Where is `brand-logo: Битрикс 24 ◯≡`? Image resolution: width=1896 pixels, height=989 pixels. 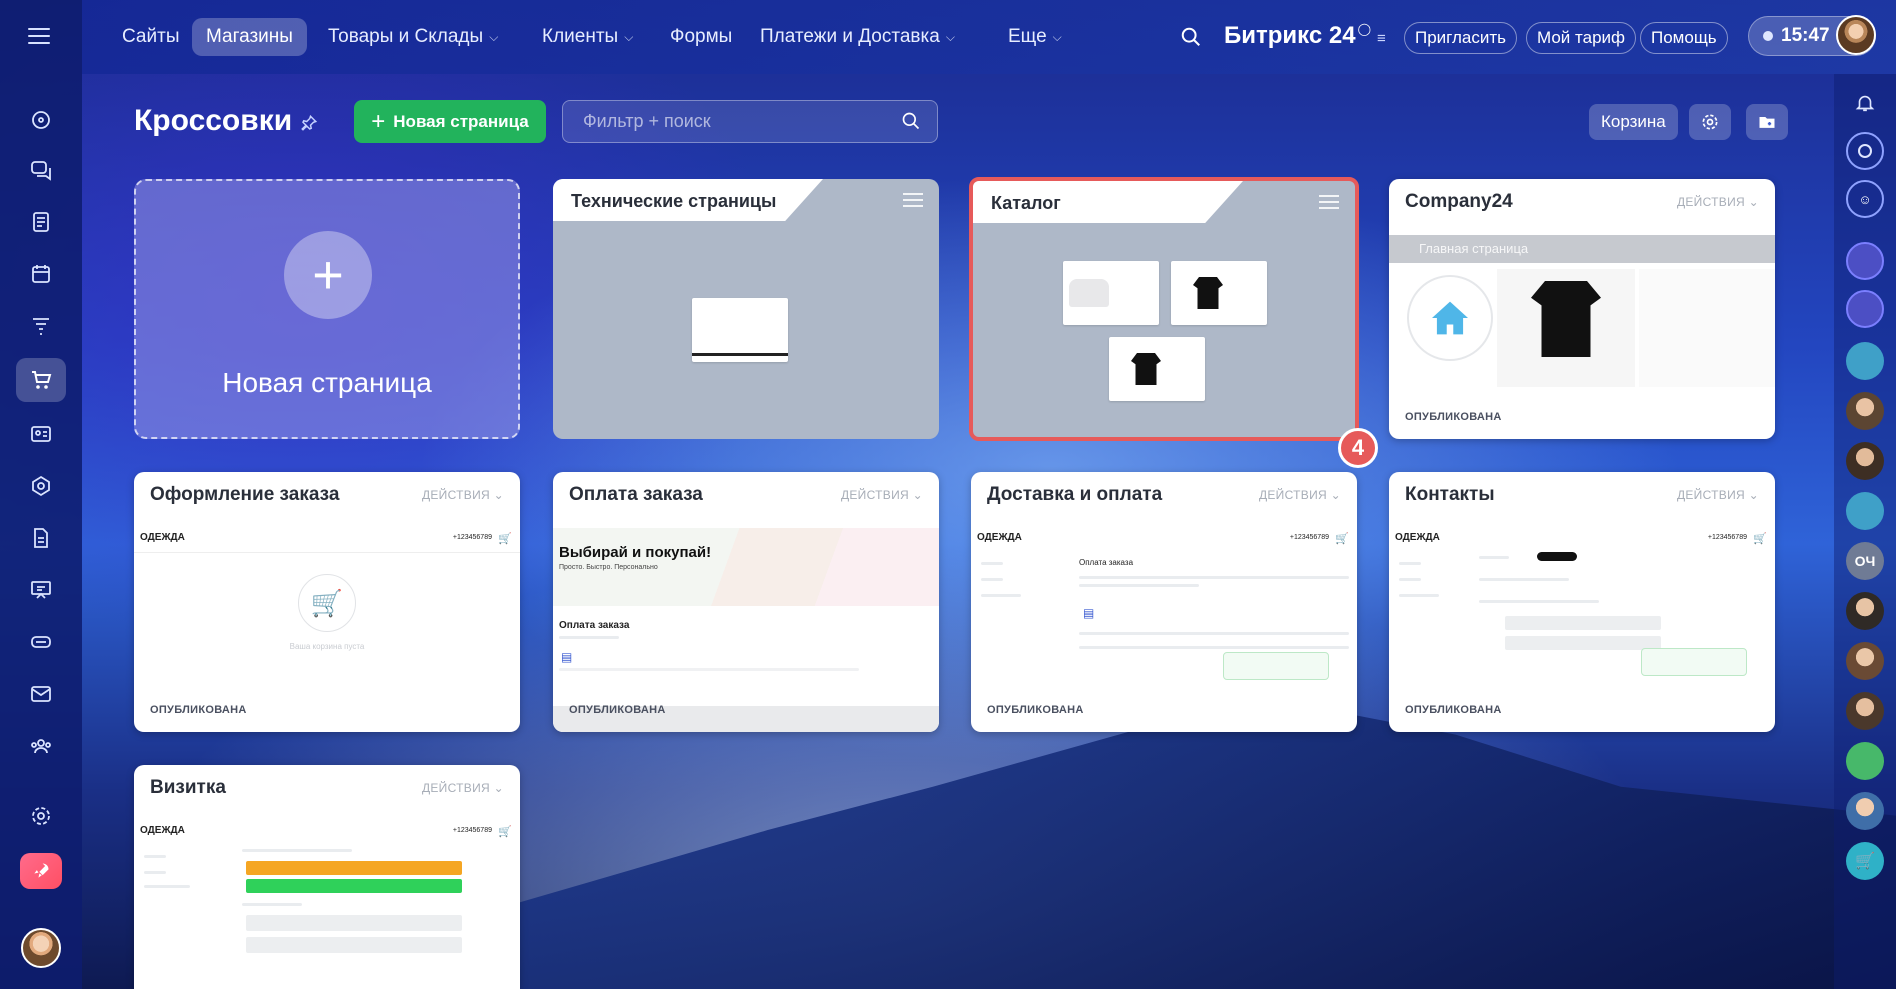
brand-logo: Битрикс 24 ◯≡ is located at coordinates (1305, 36).